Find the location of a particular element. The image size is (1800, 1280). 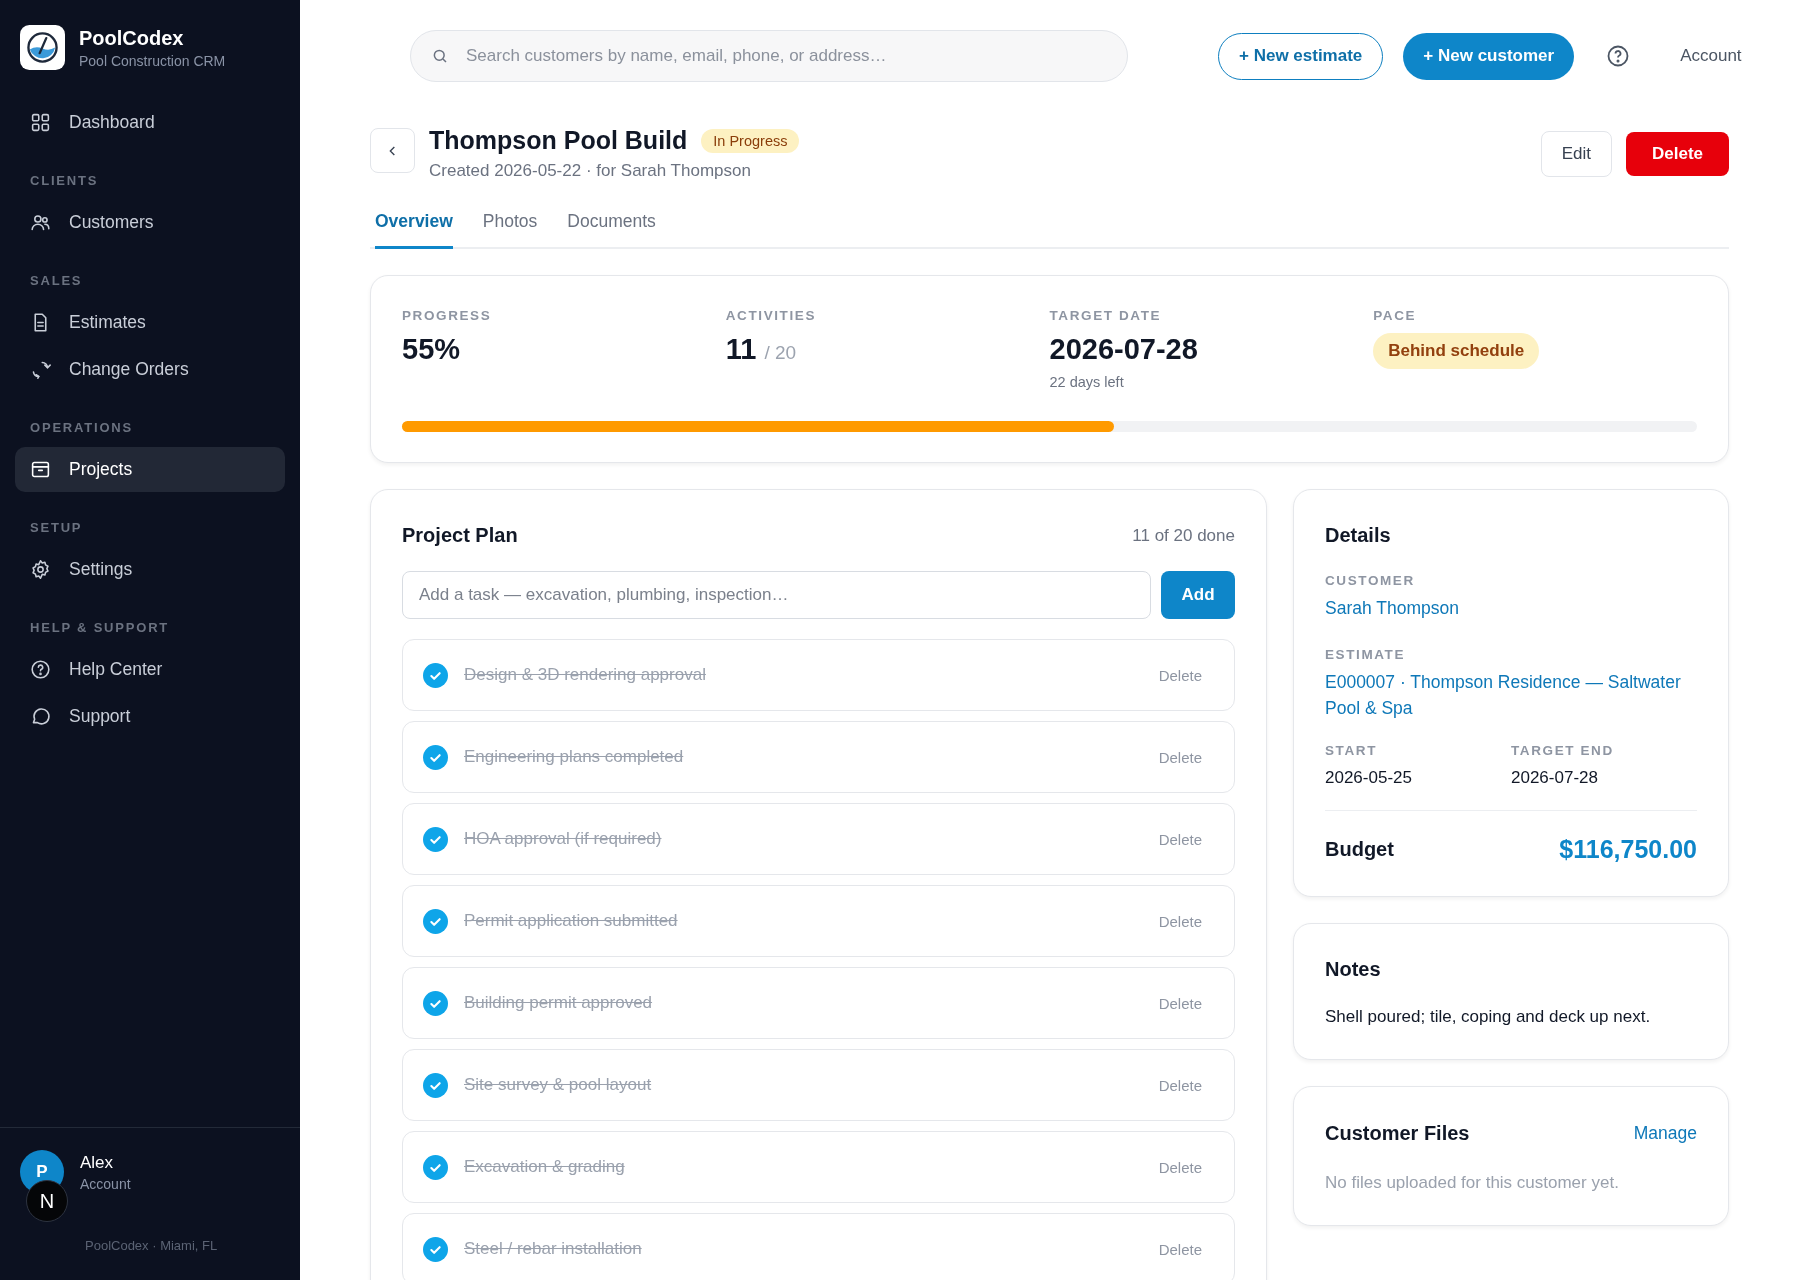

edit-button: Edit is located at coordinates (1576, 153).